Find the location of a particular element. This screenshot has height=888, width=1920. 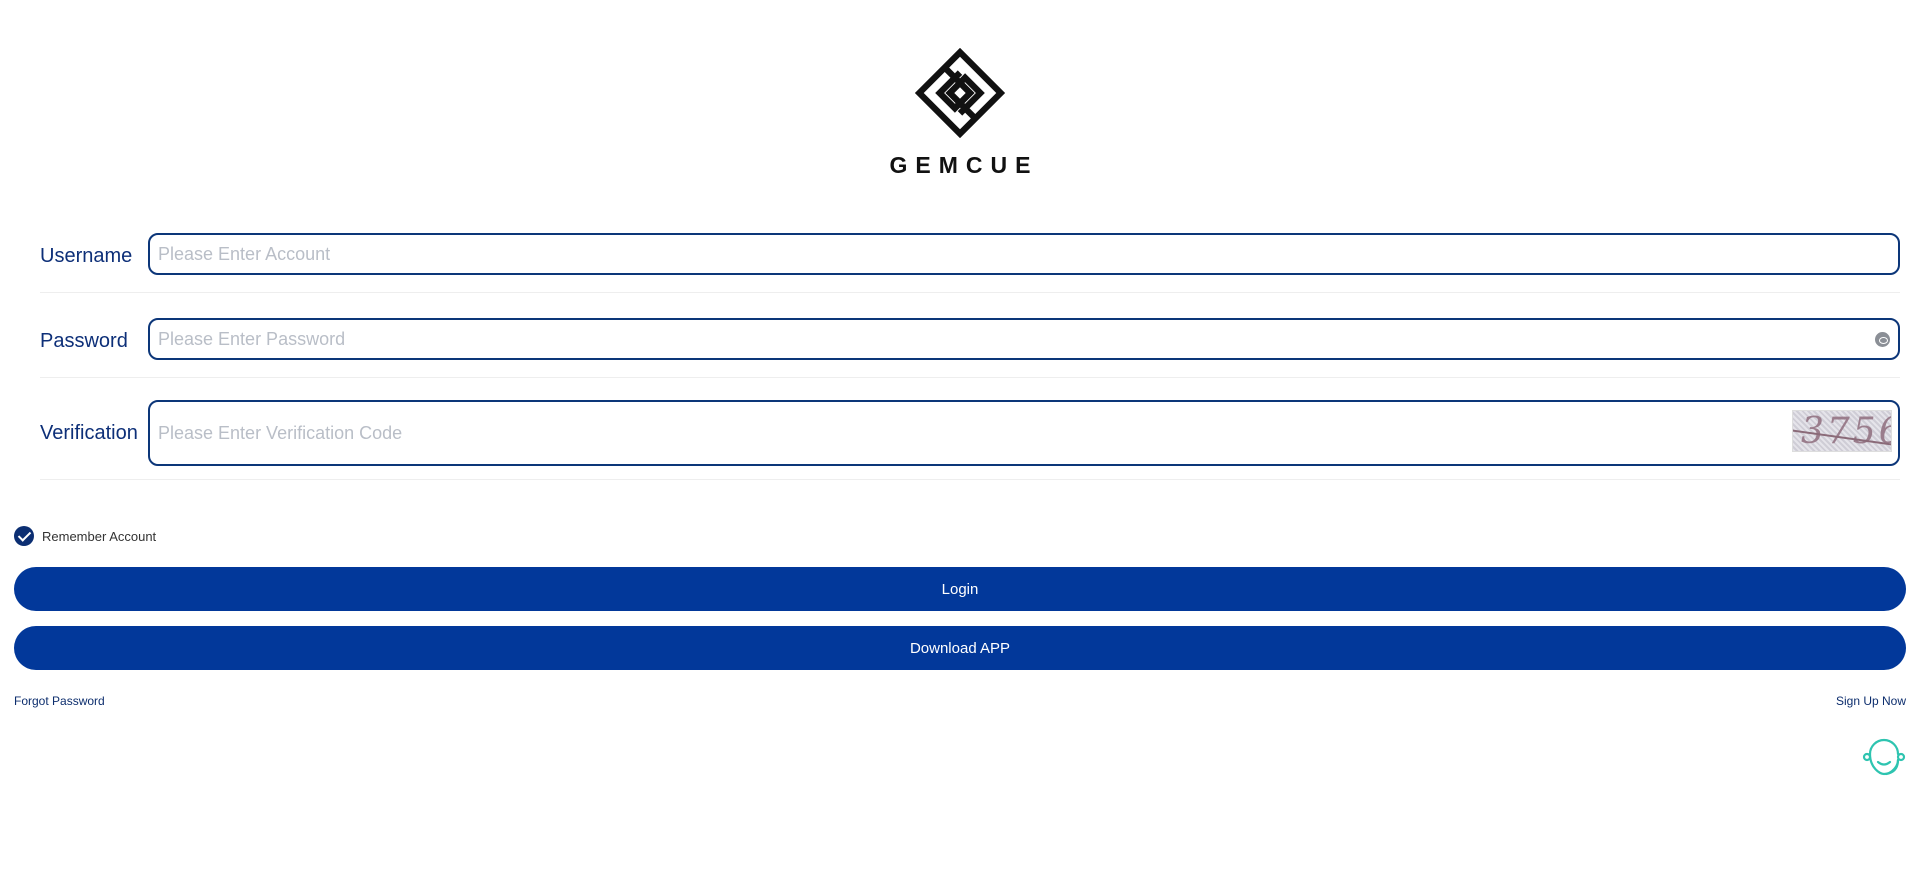

captcha-text: 3756 is located at coordinates (1846, 431).